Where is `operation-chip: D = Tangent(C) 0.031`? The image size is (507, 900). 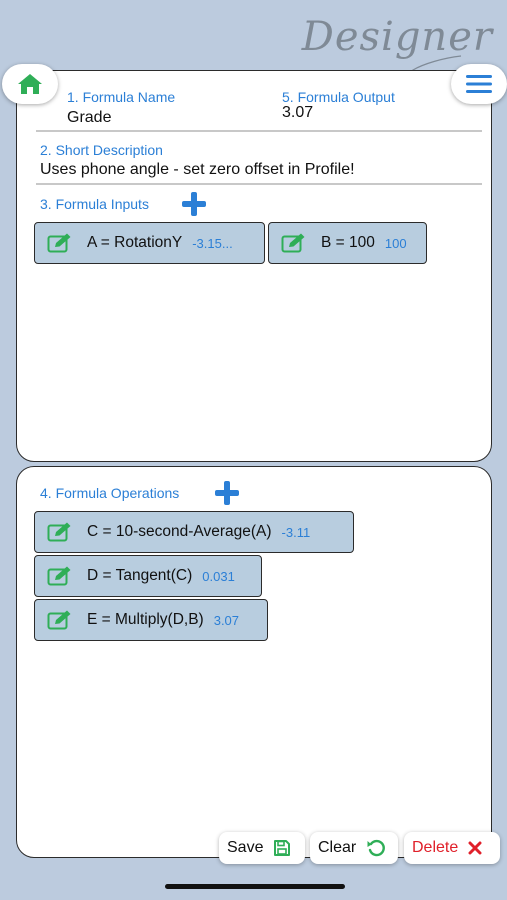
operation-chip: D = Tangent(C) 0.031 is located at coordinates (148, 576).